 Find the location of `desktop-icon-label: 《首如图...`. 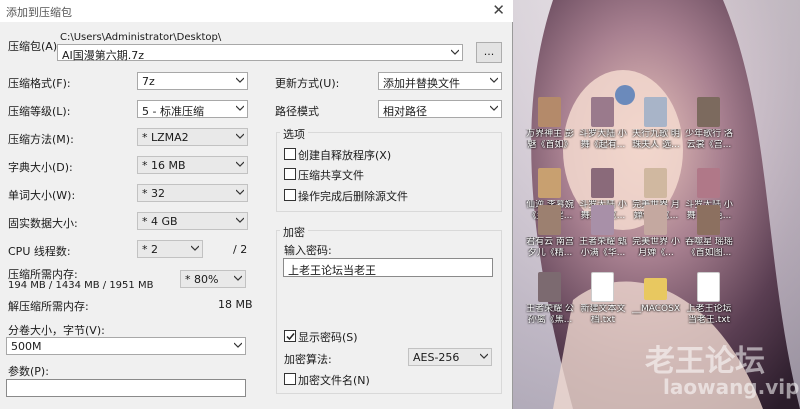

desktop-icon-label: 《首如图... is located at coordinates (709, 253).